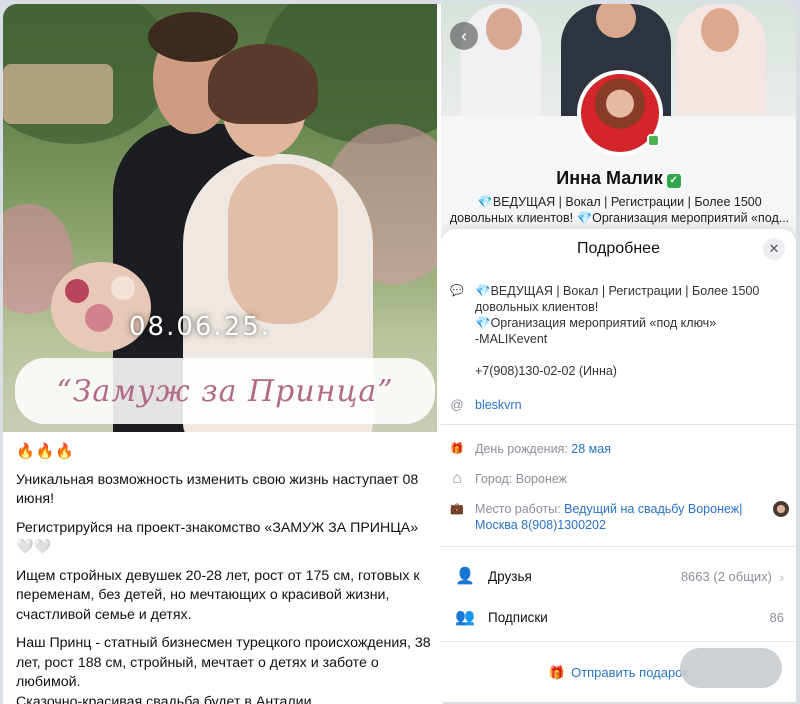 Image resolution: width=800 pixels, height=704 pixels. Describe the element at coordinates (540, 525) in the screenshot. I see `work-value-2: Москва 8(908)1300202` at that location.